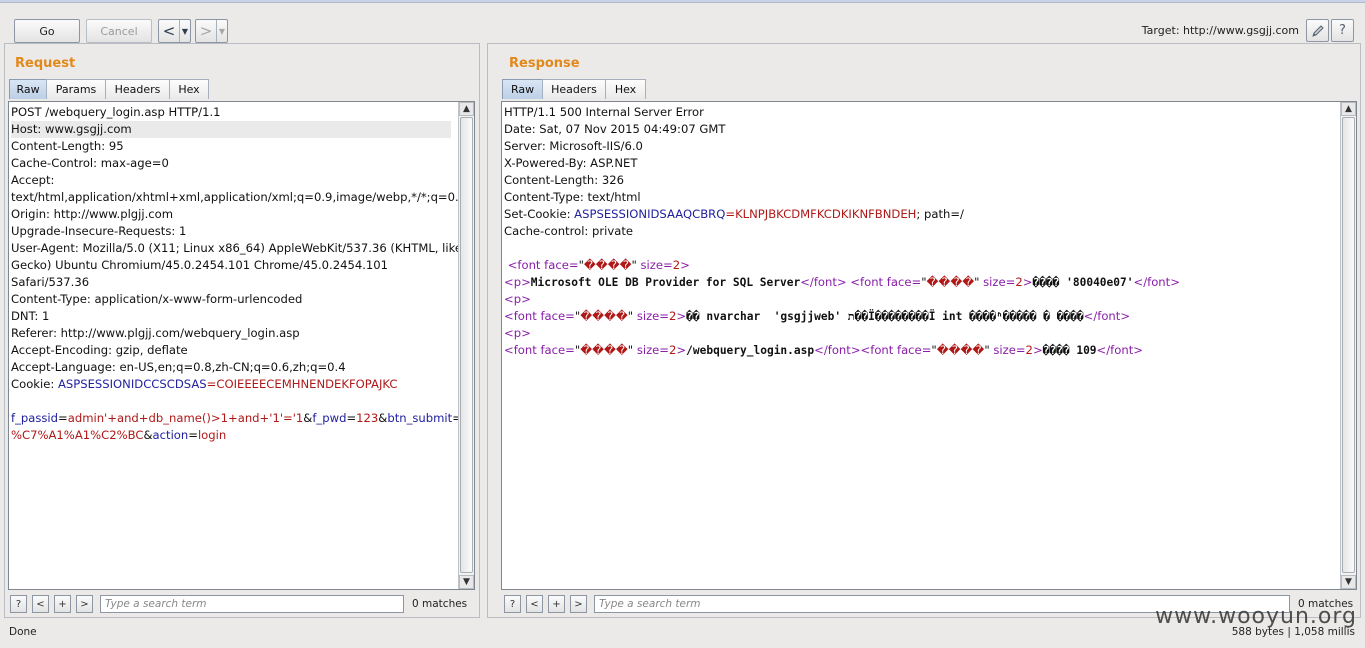 Image resolution: width=1365 pixels, height=648 pixels. What do you see at coordinates (252, 604) in the screenshot?
I see `request-search-input: Type a search term` at bounding box center [252, 604].